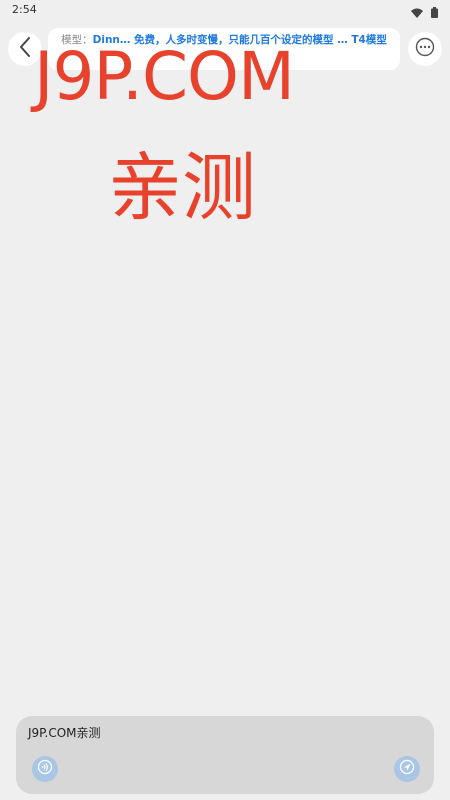 The width and height of the screenshot is (450, 800). What do you see at coordinates (434, 12) in the screenshot?
I see `battery-icon` at bounding box center [434, 12].